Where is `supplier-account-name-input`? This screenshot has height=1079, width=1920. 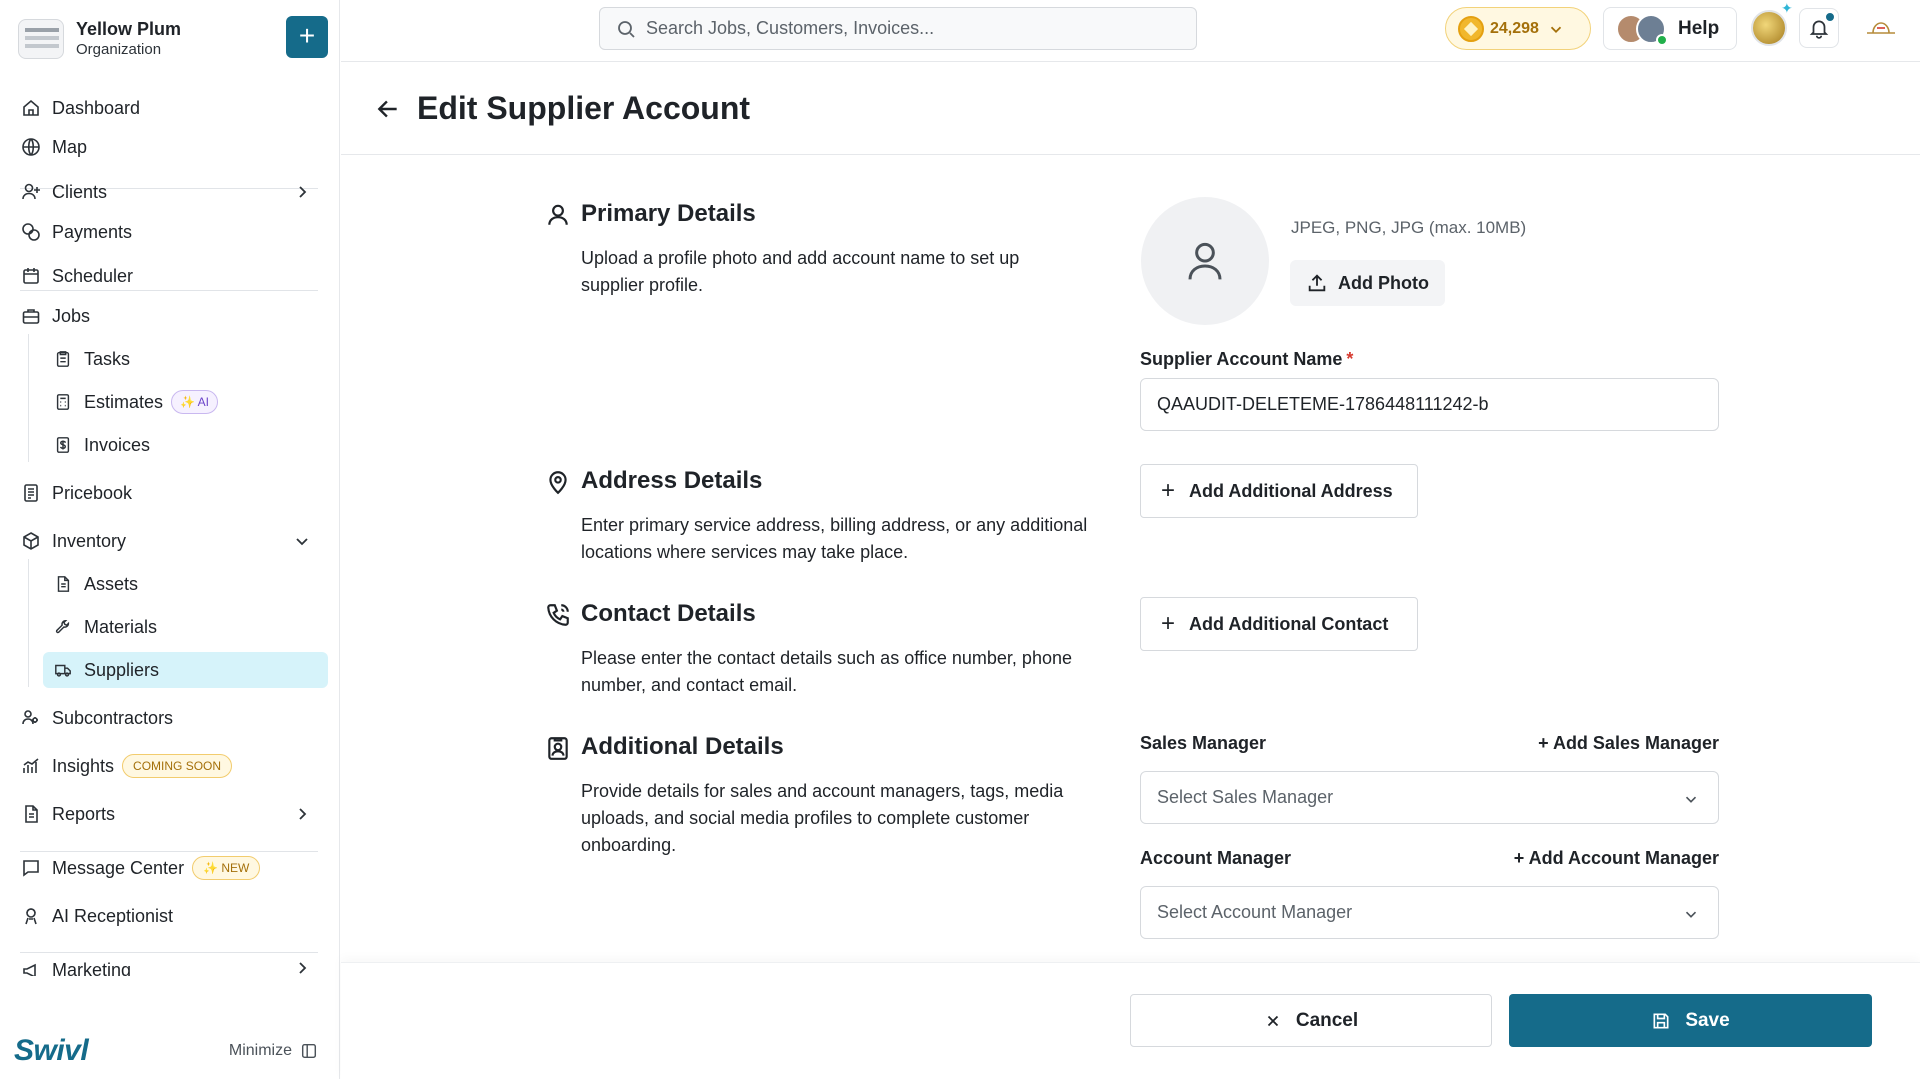 supplier-account-name-input is located at coordinates (1429, 404).